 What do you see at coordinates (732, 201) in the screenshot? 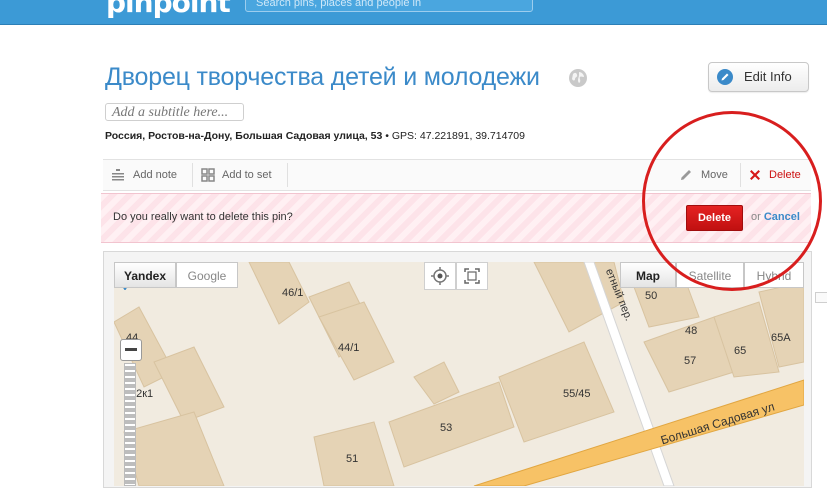
I see `highlight-circle` at bounding box center [732, 201].